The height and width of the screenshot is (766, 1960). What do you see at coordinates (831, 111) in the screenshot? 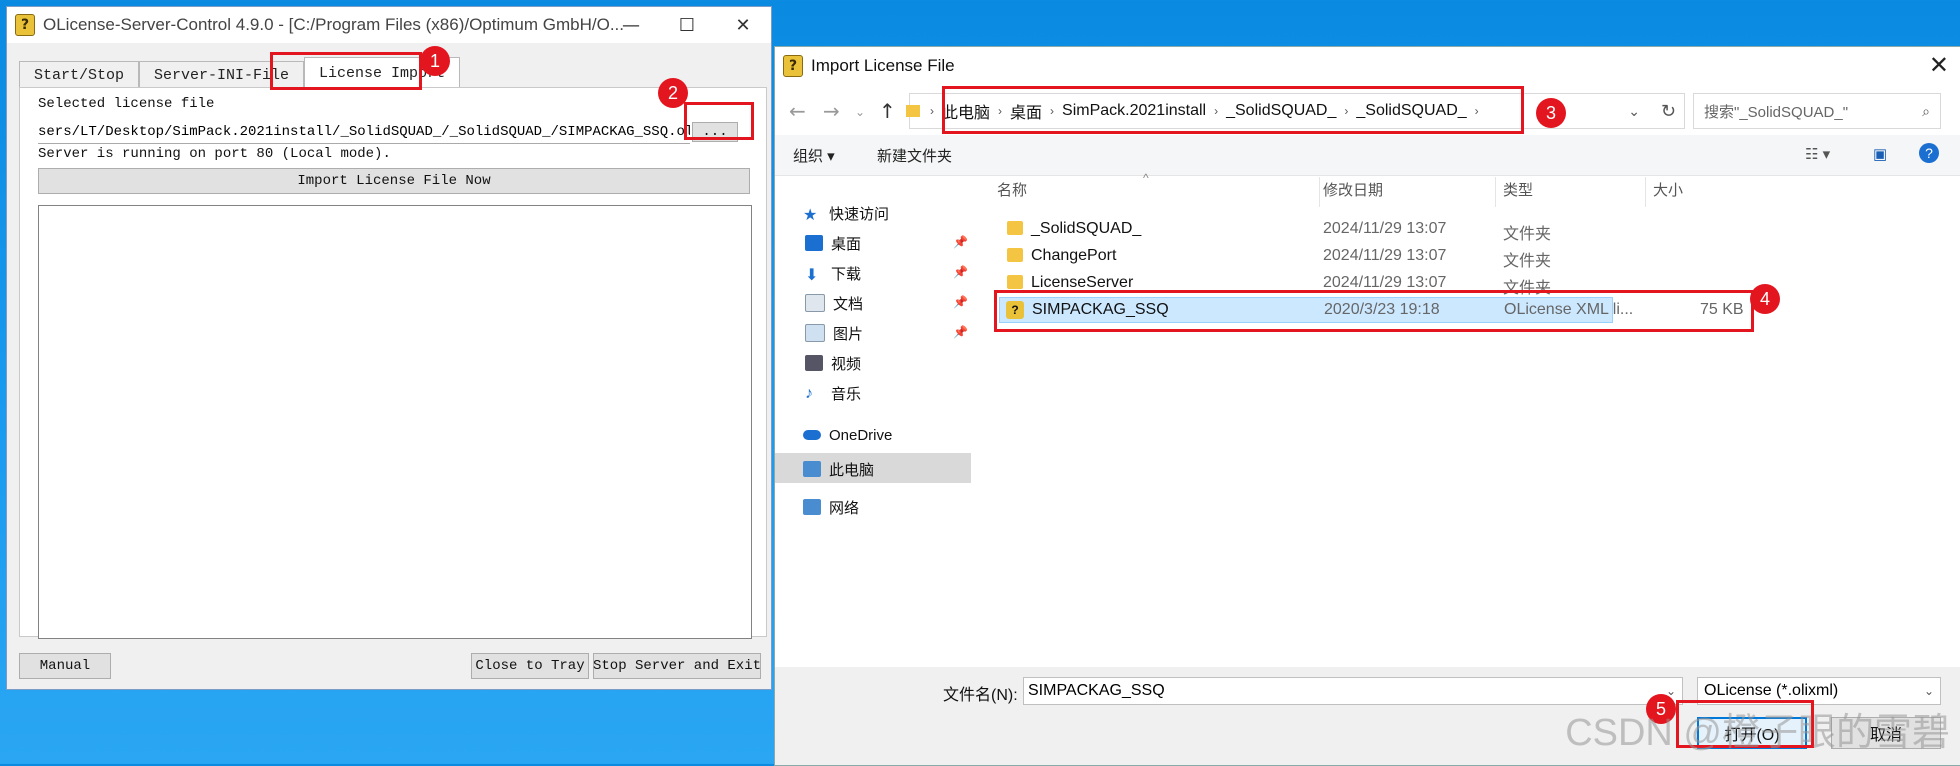
I see `forward-icon: →` at bounding box center [831, 111].